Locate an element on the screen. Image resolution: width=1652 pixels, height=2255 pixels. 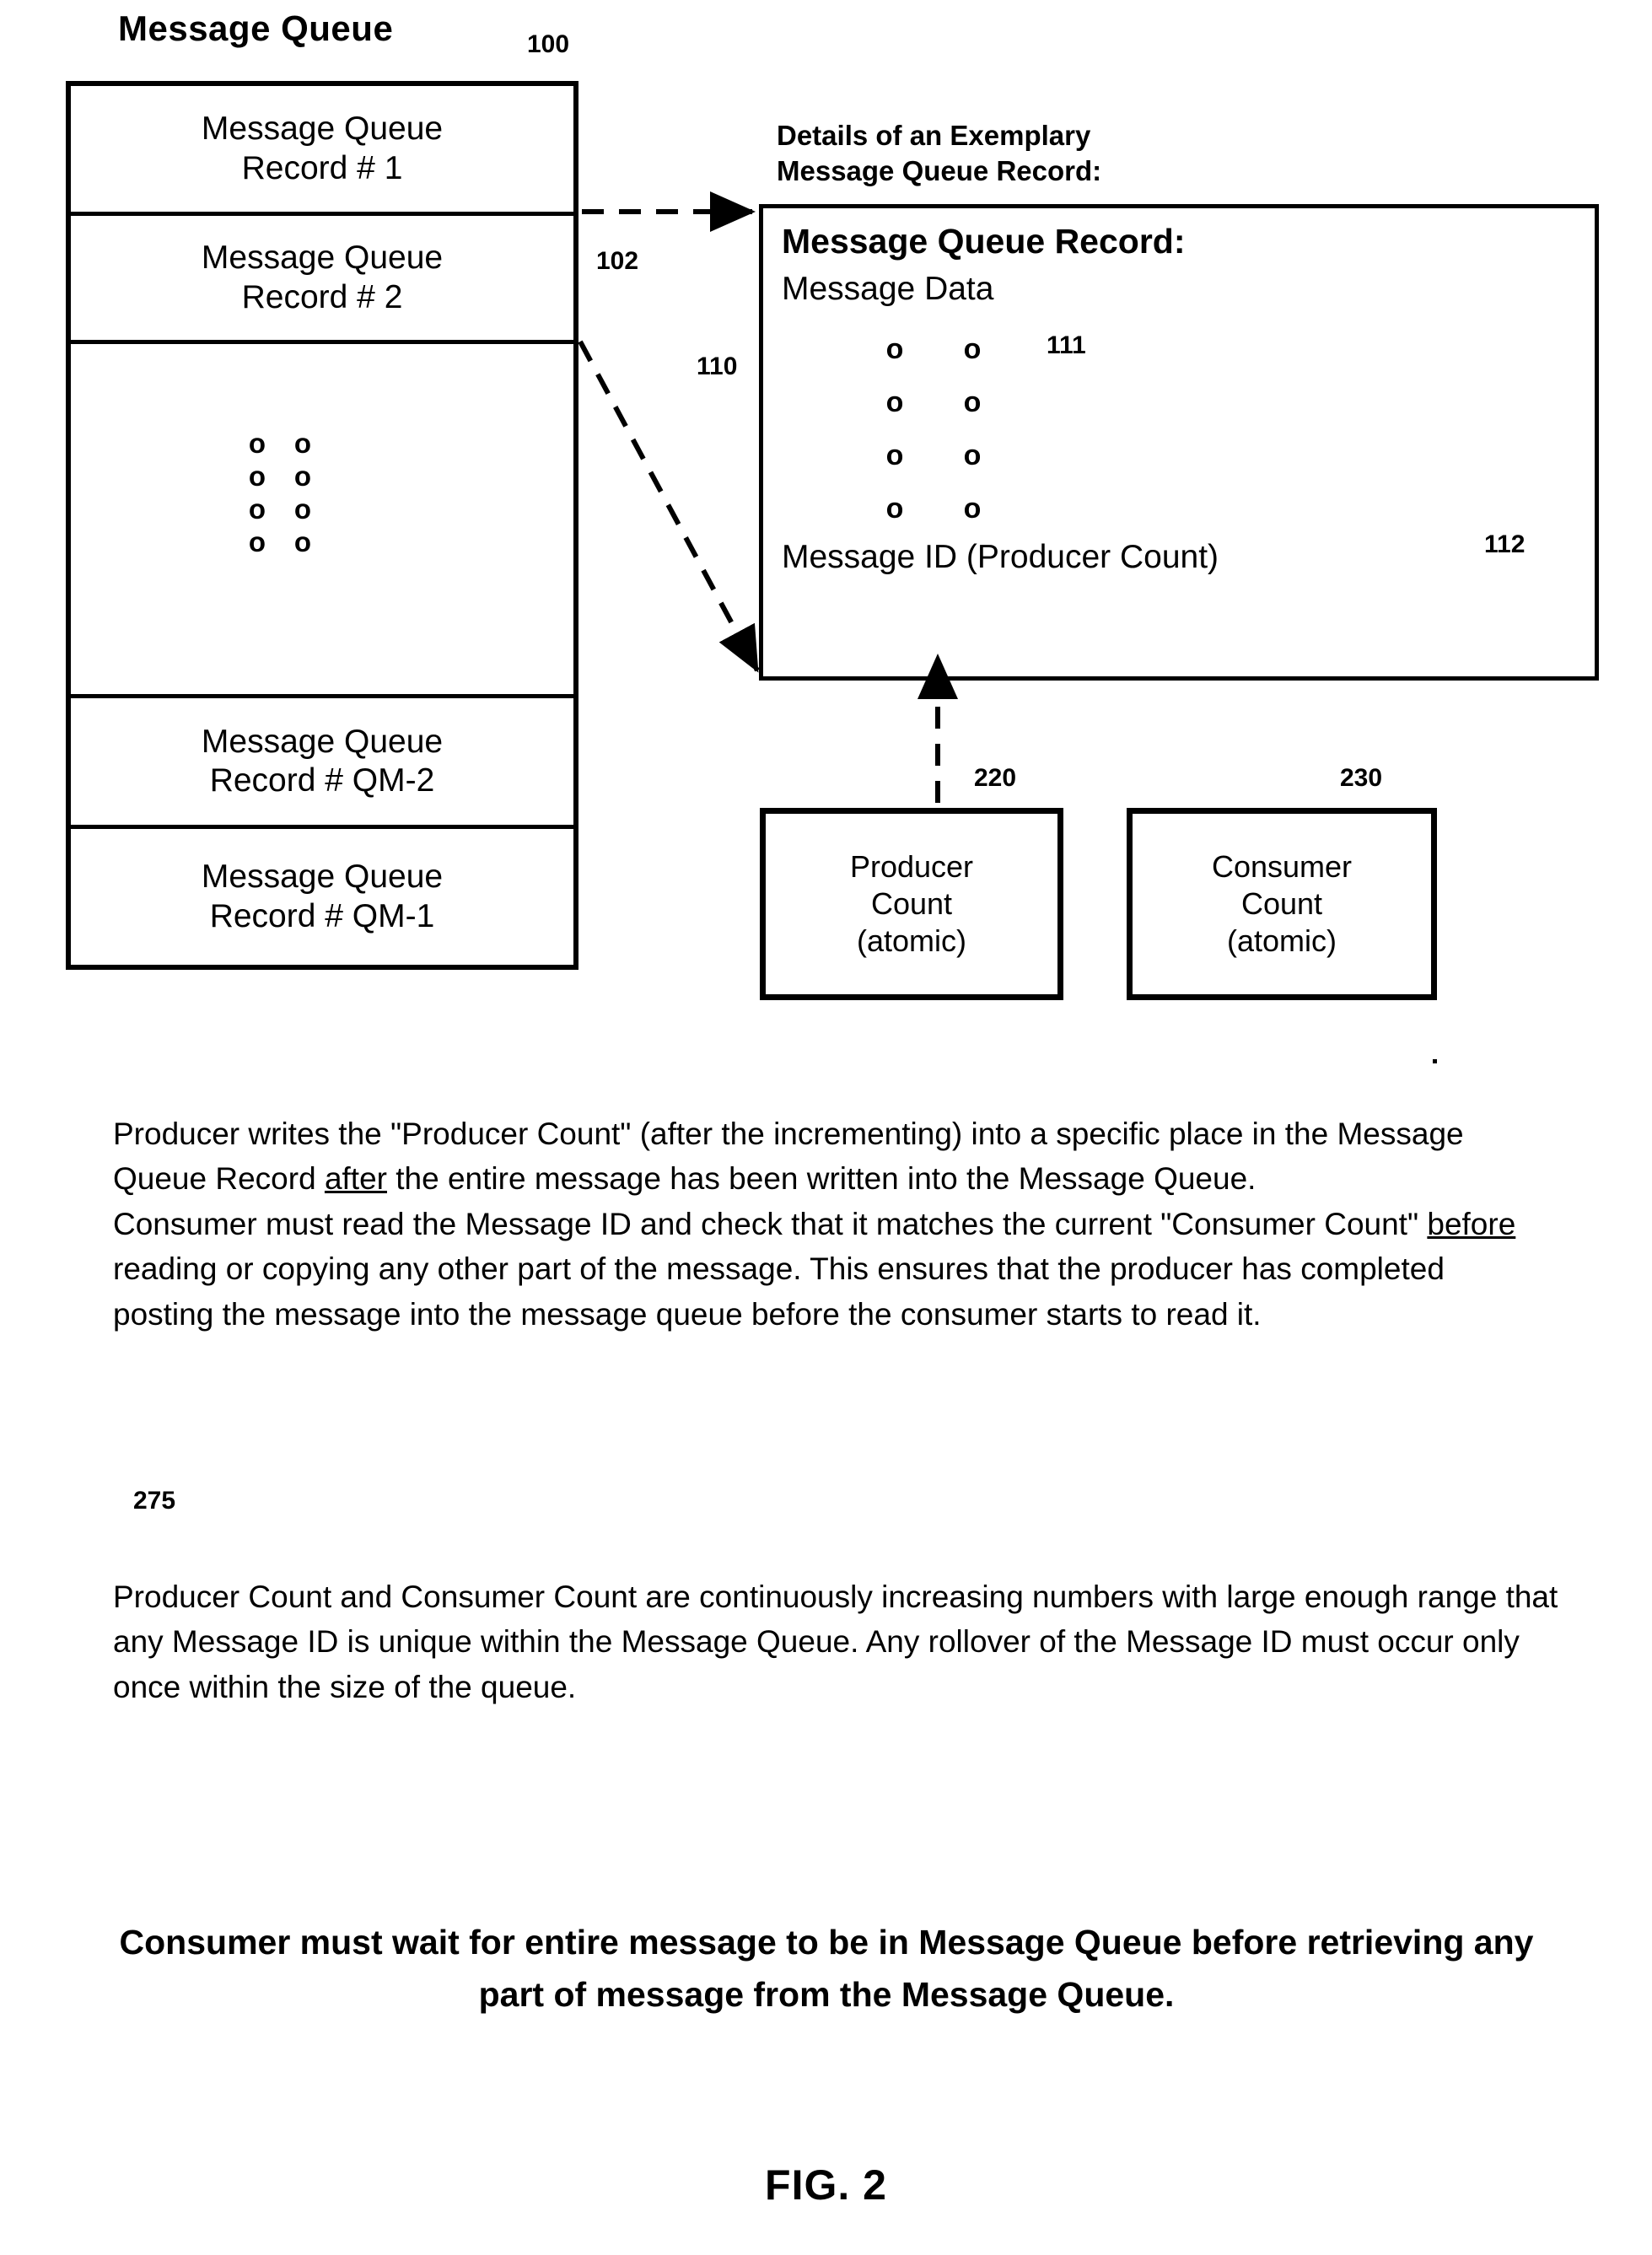
consumer-count-line-1: Consumer is located at coordinates (1282, 867).